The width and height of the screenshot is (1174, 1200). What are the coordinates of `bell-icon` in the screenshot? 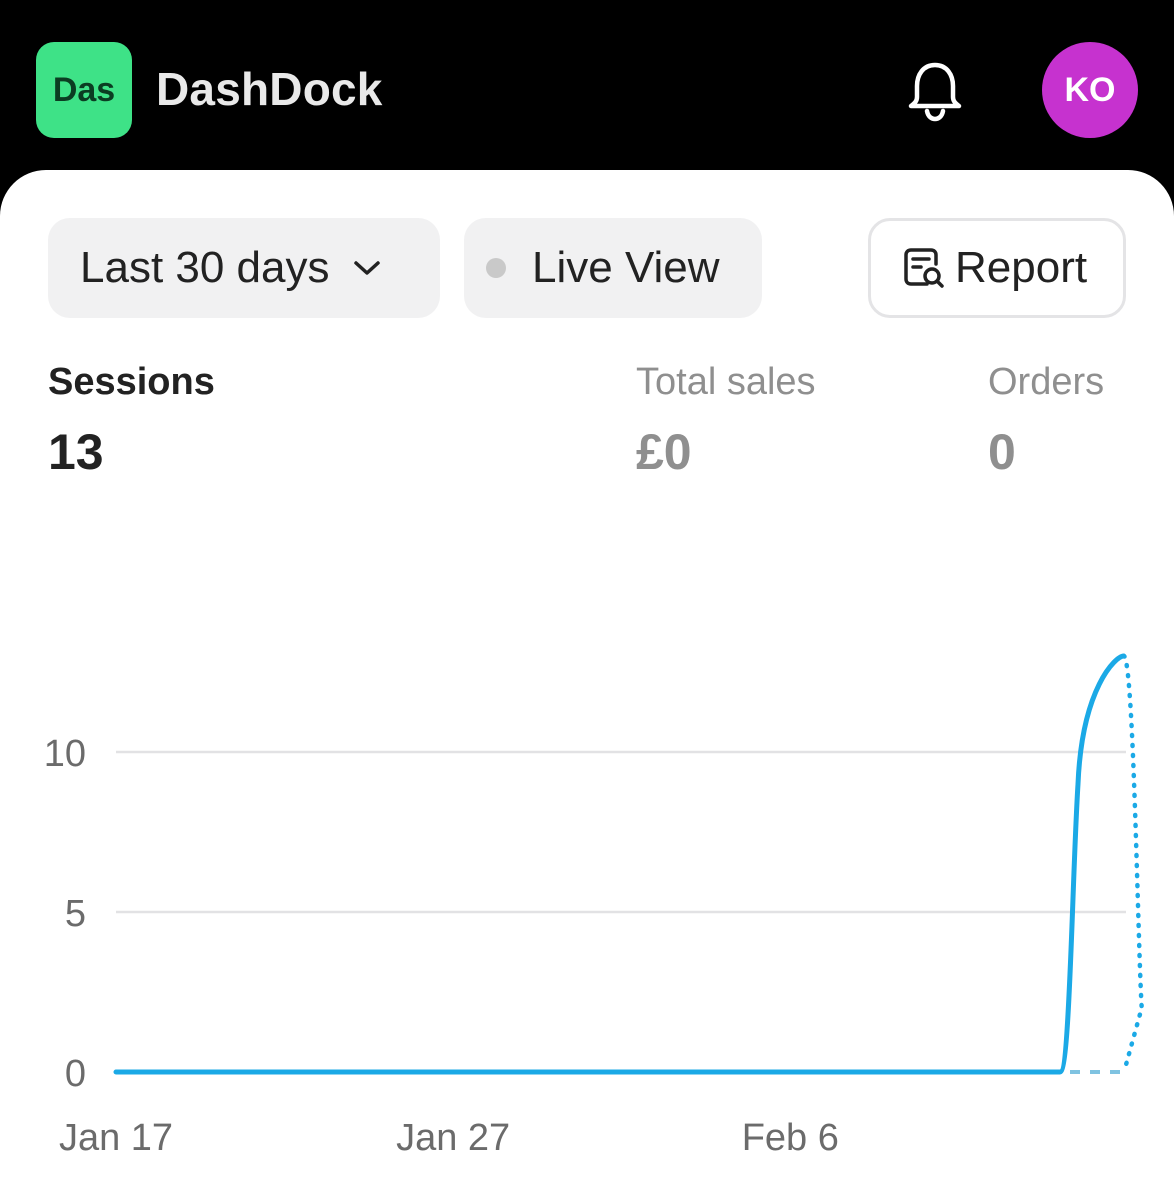 It's located at (935, 93).